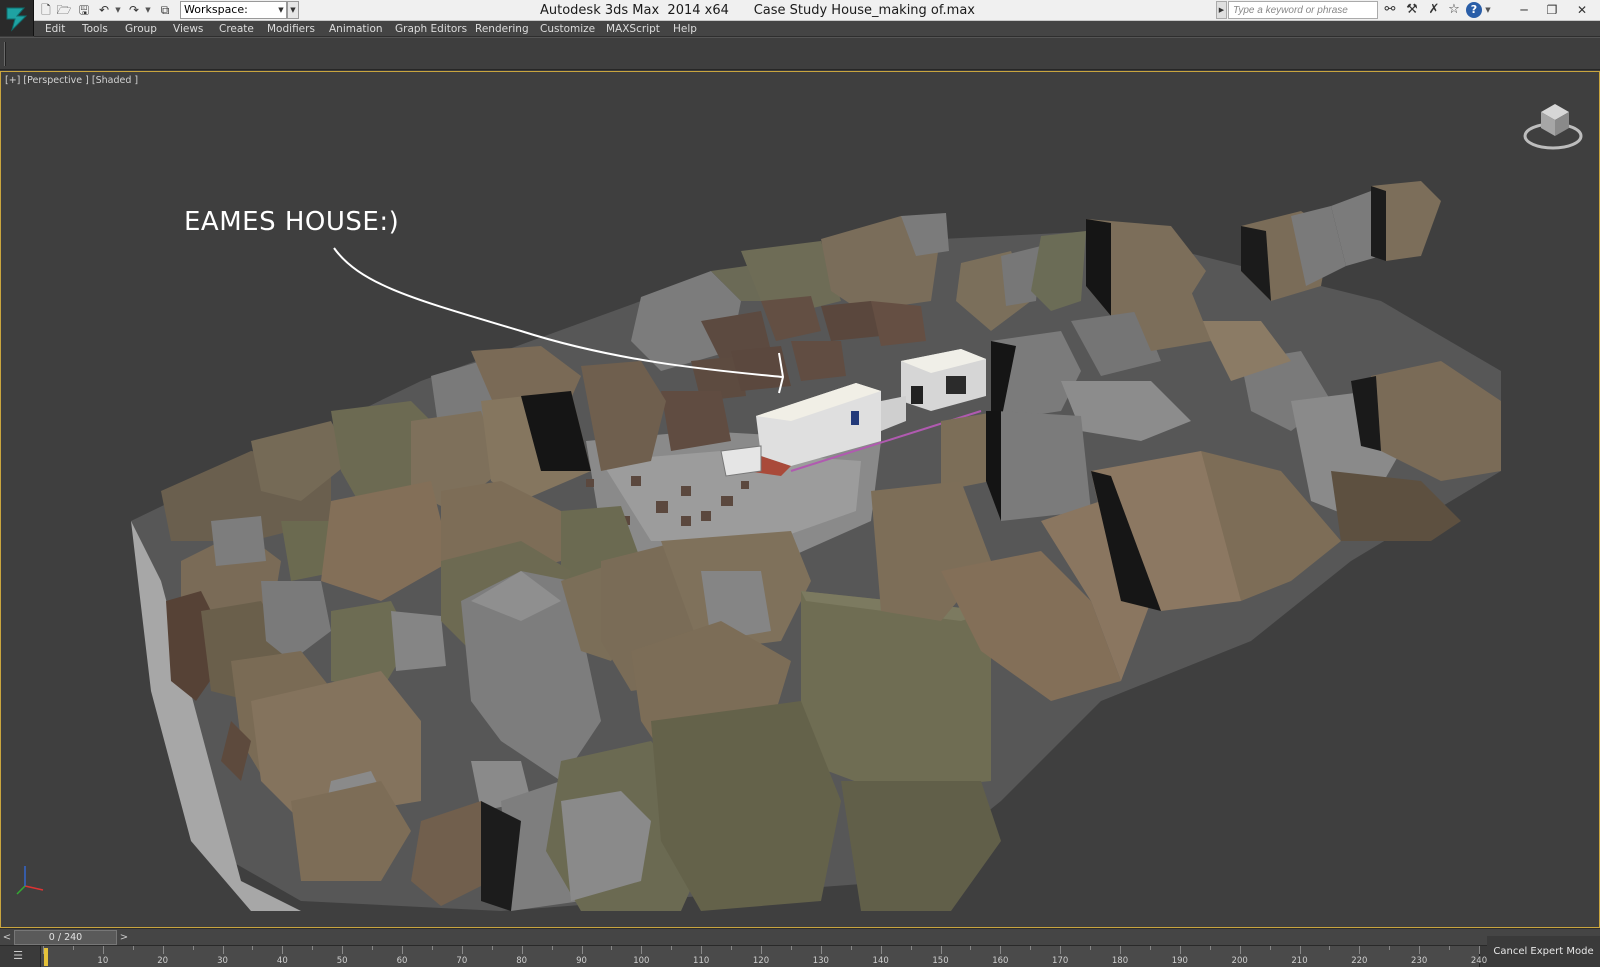 The image size is (1600, 967). What do you see at coordinates (1553, 124) in the screenshot?
I see `viewcube-icon` at bounding box center [1553, 124].